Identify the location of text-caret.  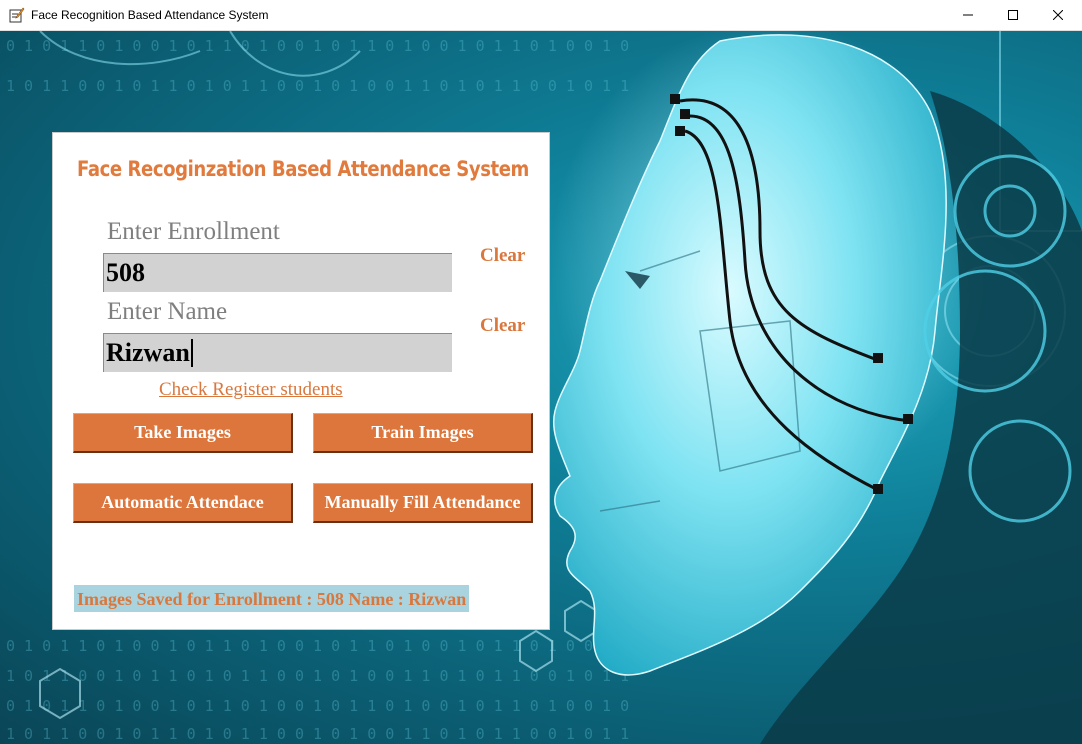
(191, 353).